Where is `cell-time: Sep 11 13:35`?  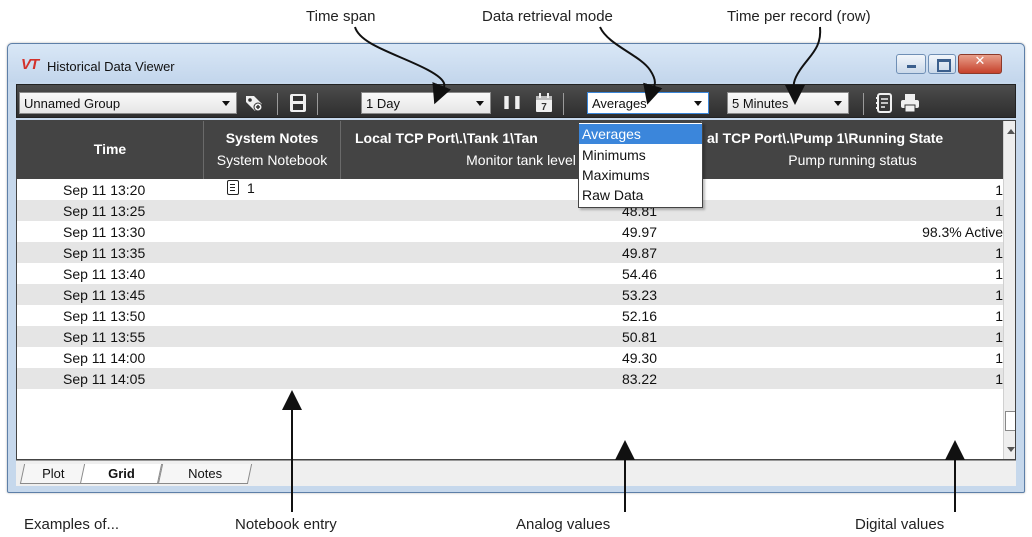
cell-time: Sep 11 13:35 is located at coordinates (104, 253).